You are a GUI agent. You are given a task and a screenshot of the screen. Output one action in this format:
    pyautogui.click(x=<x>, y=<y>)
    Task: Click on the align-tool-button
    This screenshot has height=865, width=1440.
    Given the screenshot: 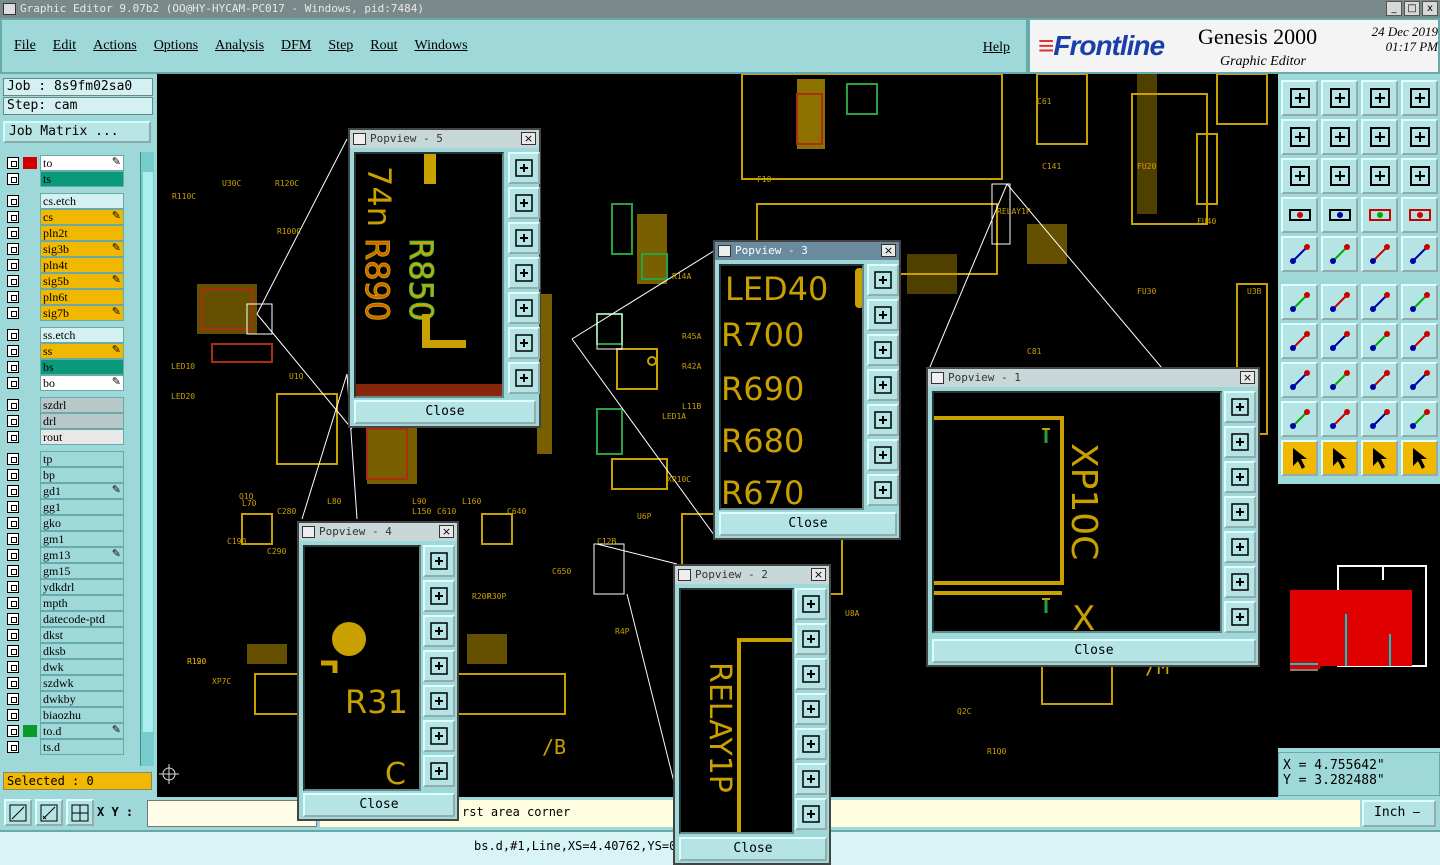 What is the action you would take?
    pyautogui.click(x=1379, y=380)
    